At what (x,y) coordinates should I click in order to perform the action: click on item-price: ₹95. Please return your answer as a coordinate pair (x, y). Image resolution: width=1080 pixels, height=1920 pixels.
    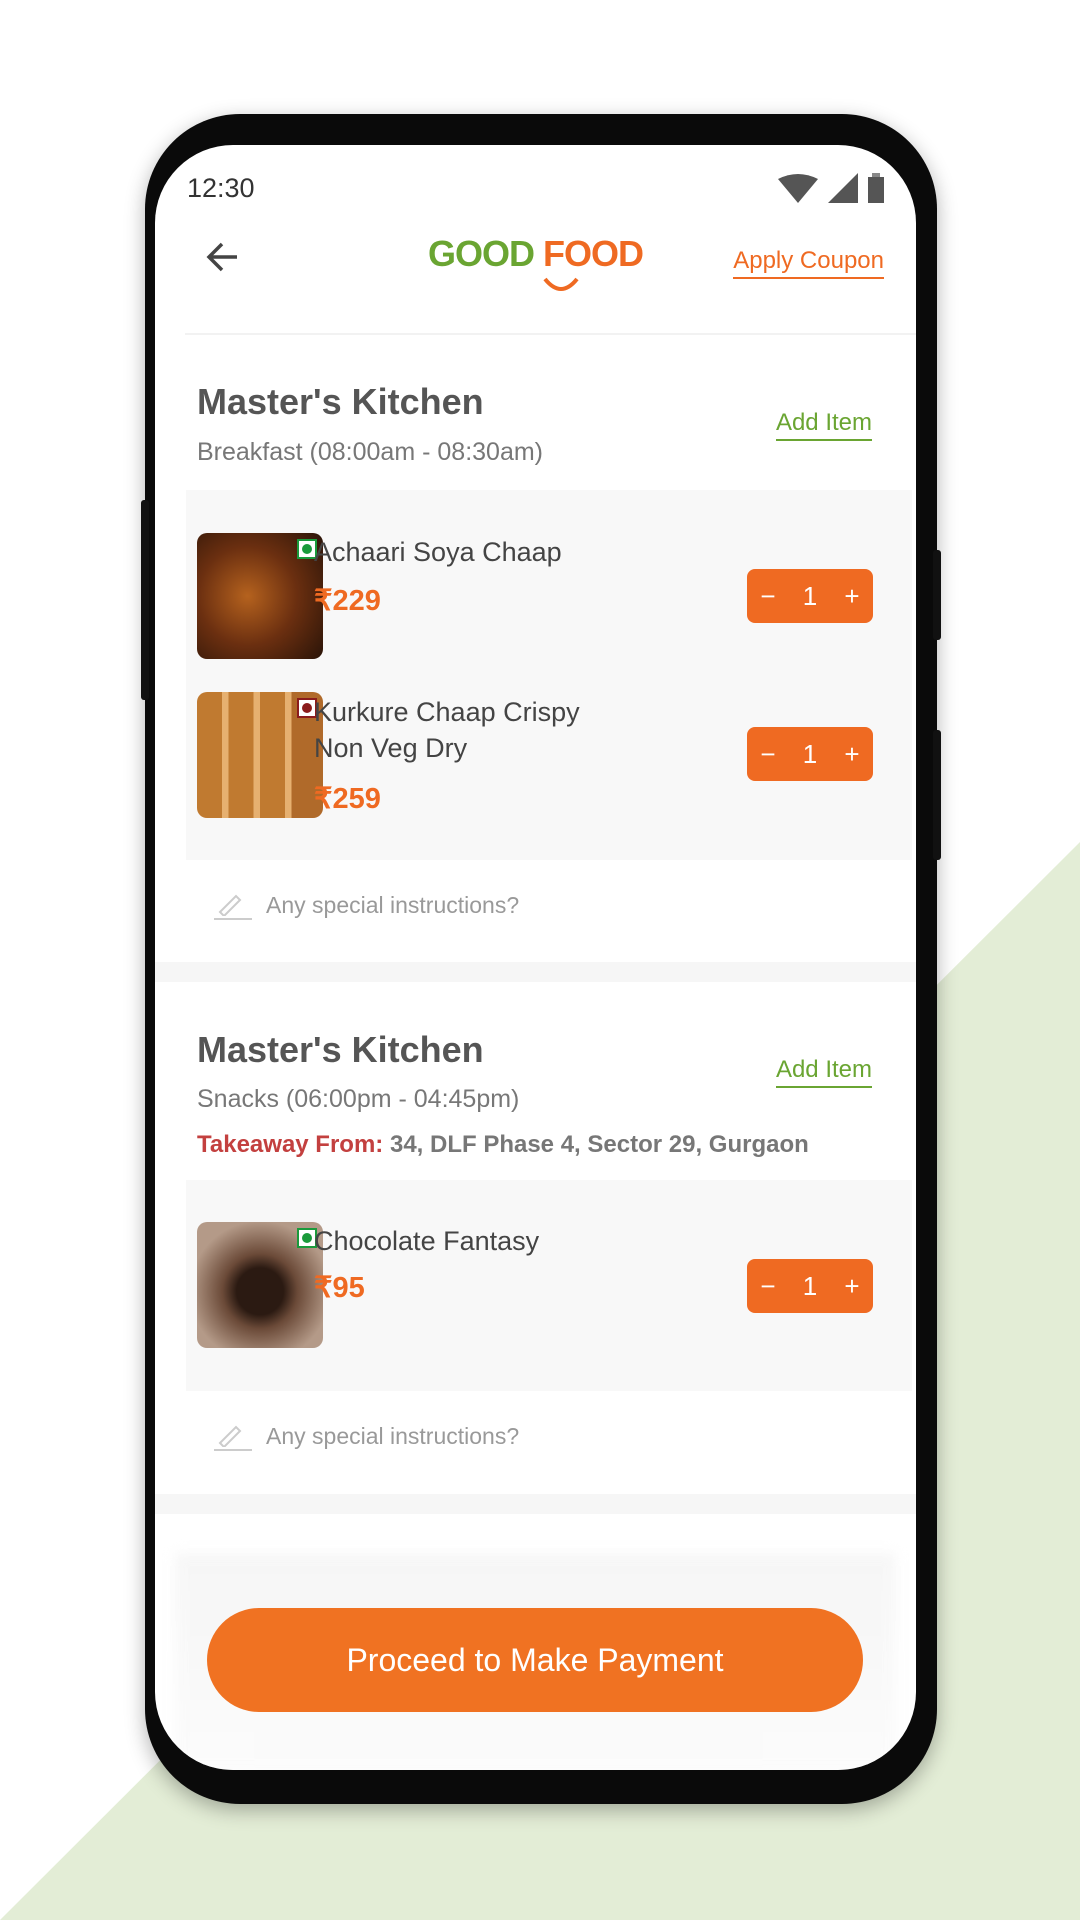
    Looking at the image, I should click on (339, 1288).